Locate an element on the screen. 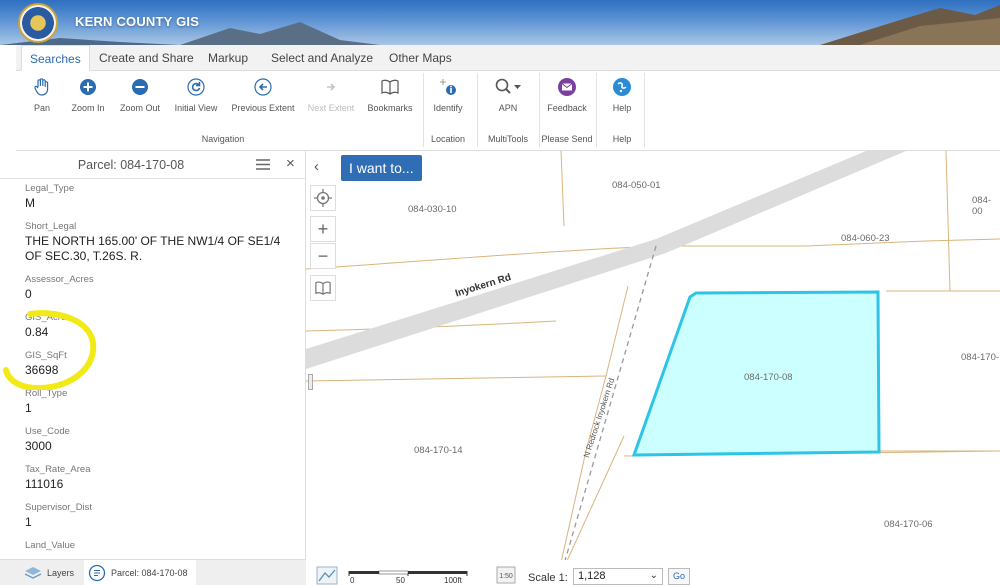  locate-button is located at coordinates (323, 198).